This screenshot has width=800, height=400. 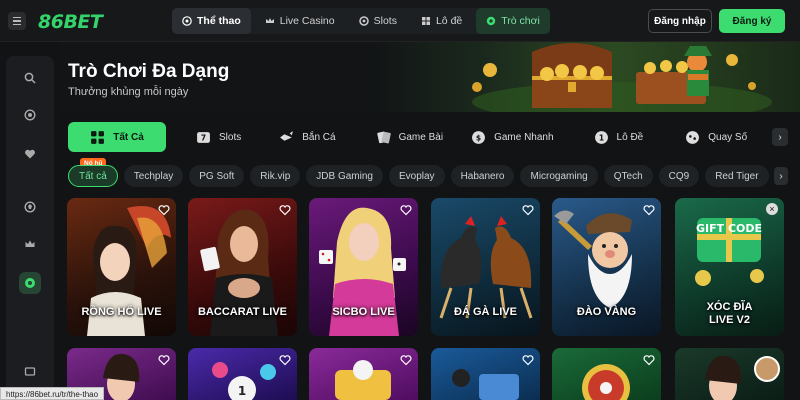 What do you see at coordinates (630, 137) in the screenshot?
I see `tab-lottery-label: Lô Đề` at bounding box center [630, 137].